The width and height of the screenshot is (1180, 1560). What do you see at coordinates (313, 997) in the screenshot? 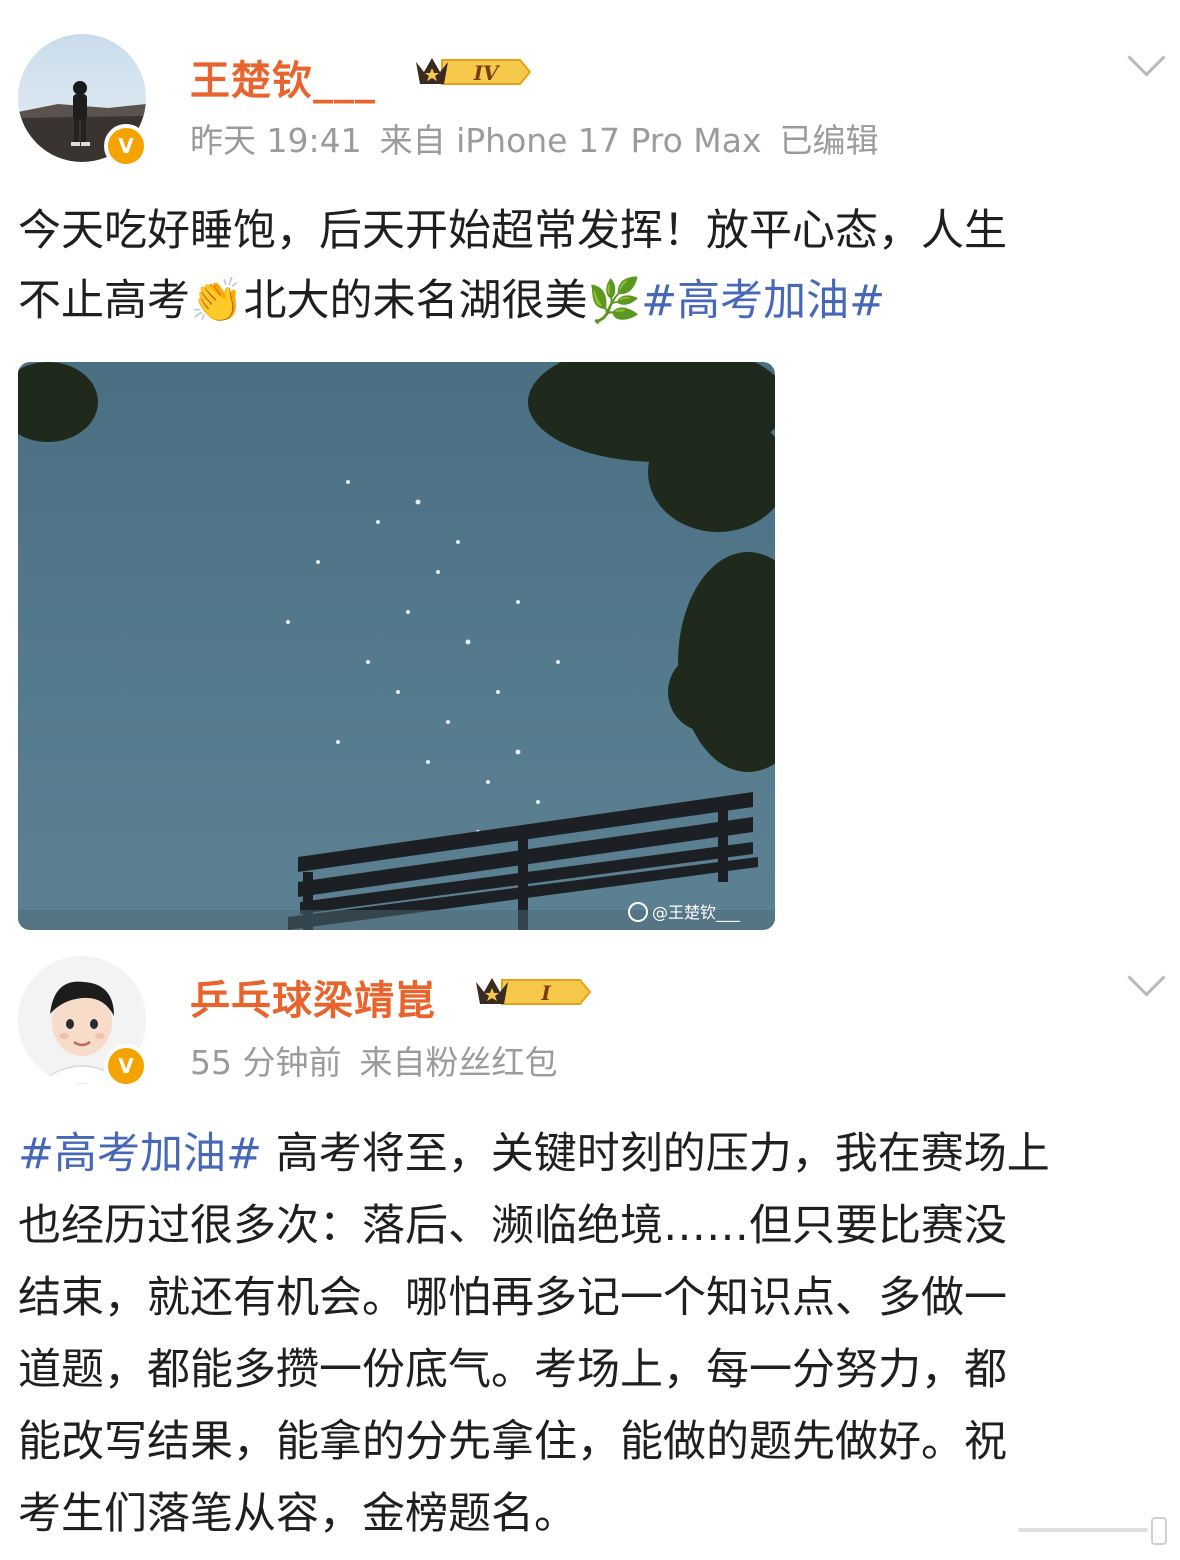
I see `username: 乒乓球梁靖崑` at bounding box center [313, 997].